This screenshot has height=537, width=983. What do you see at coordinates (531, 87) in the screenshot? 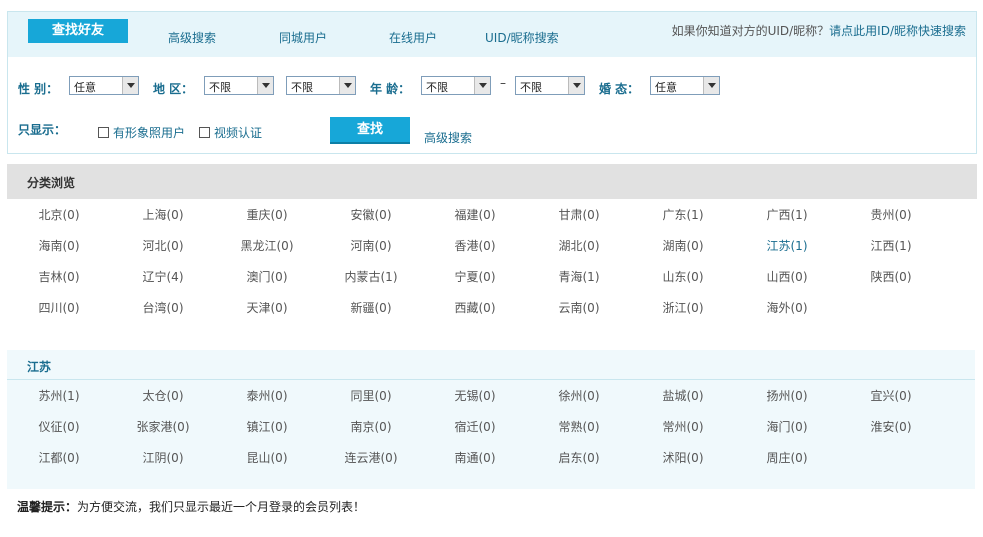
I see `age-to-value: 不限` at bounding box center [531, 87].